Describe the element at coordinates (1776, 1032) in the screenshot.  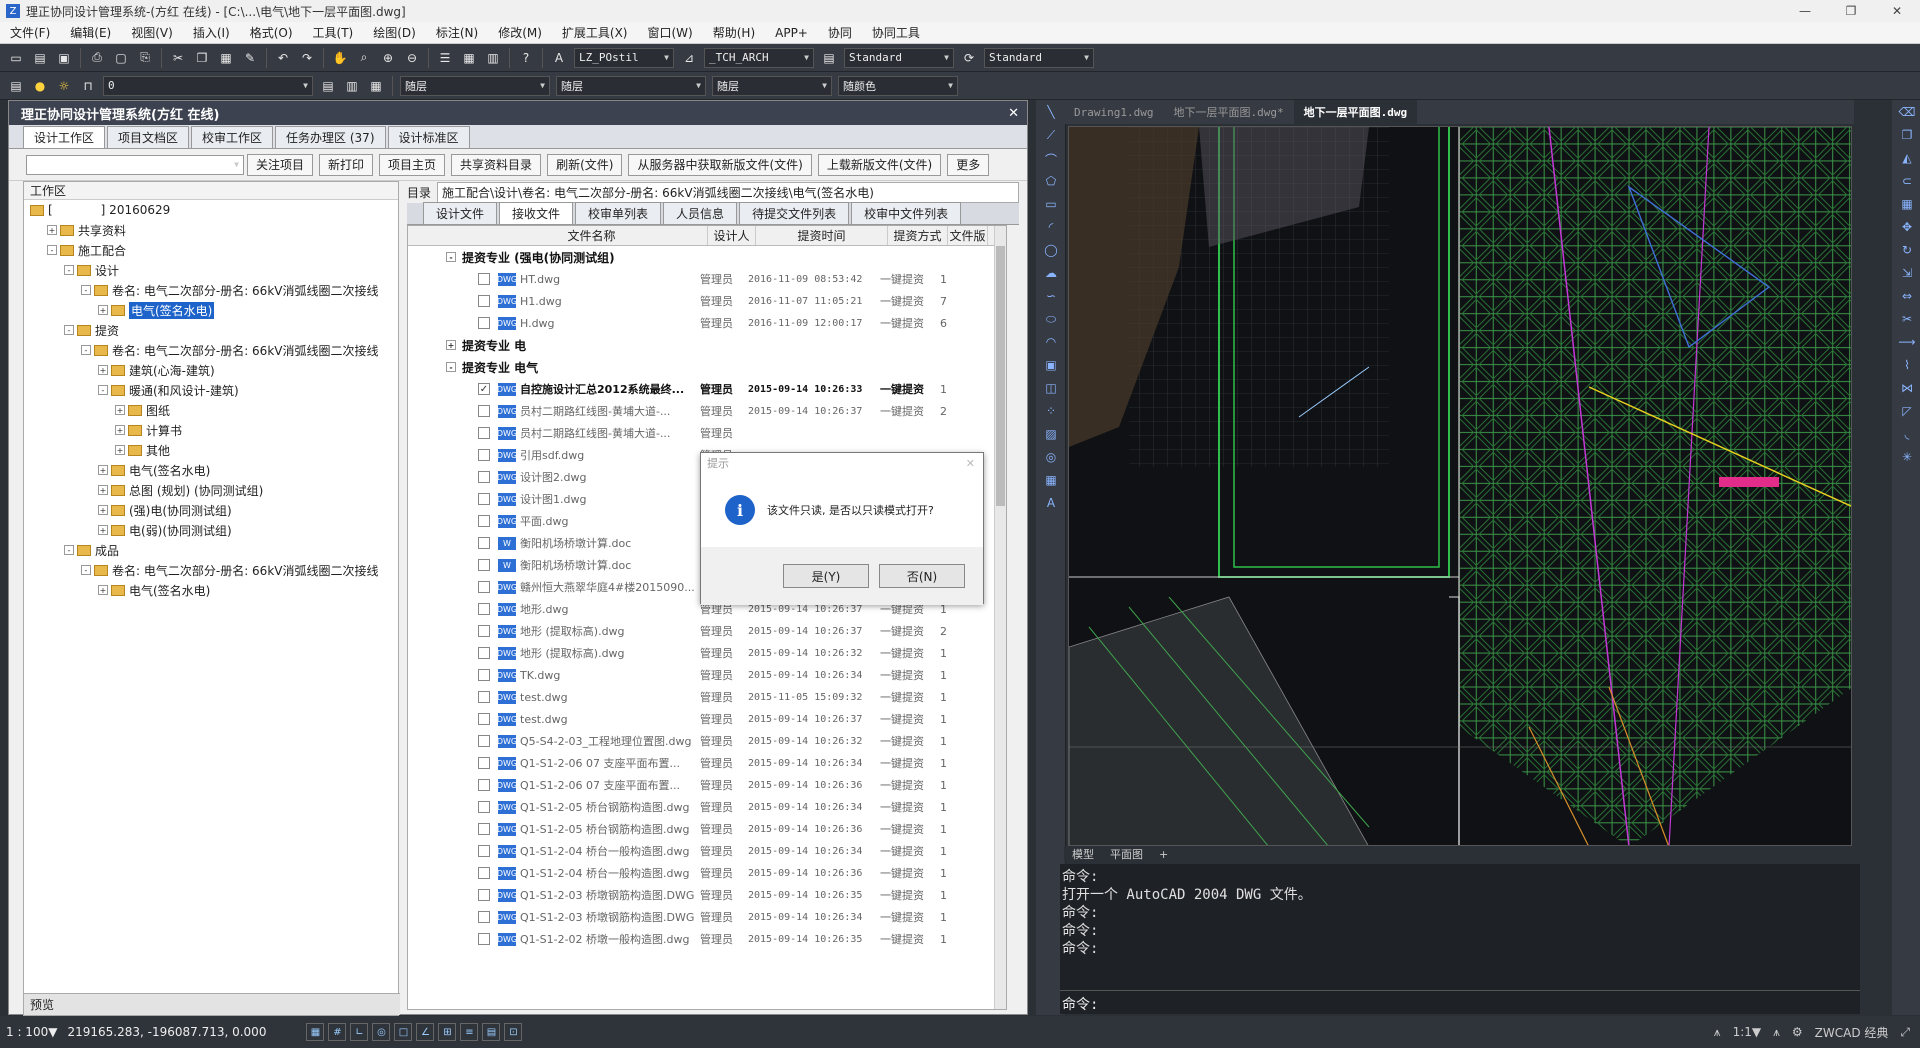
I see `annotation-visibility-icon: ⩚` at that location.